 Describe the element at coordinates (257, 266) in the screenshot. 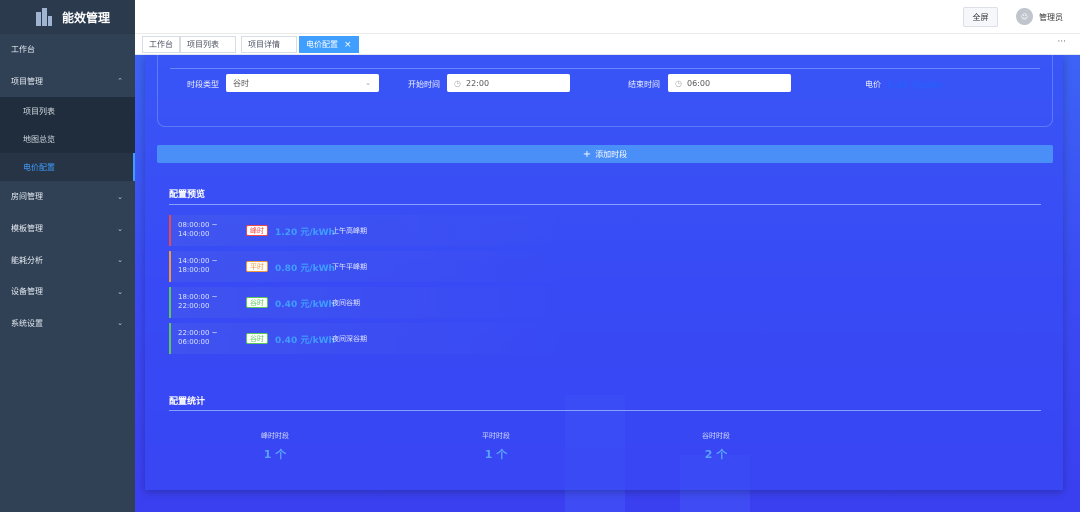

I see `status-badge: 平时` at that location.